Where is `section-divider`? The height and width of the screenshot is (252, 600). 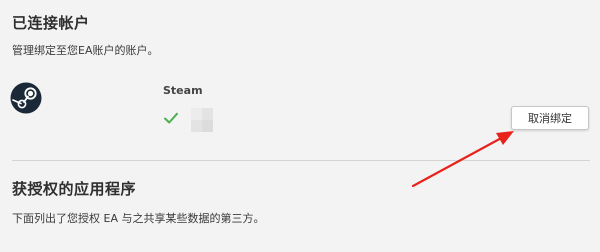 section-divider is located at coordinates (301, 160).